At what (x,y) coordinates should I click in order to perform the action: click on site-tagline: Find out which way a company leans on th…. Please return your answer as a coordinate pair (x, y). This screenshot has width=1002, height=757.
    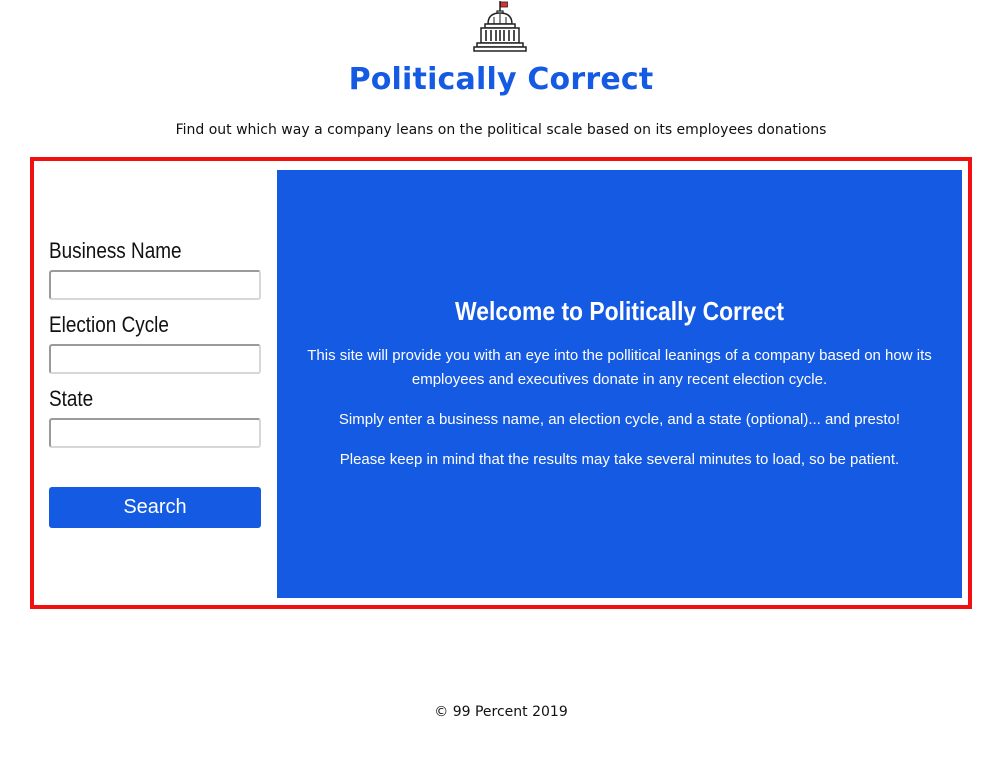
    Looking at the image, I should click on (501, 130).